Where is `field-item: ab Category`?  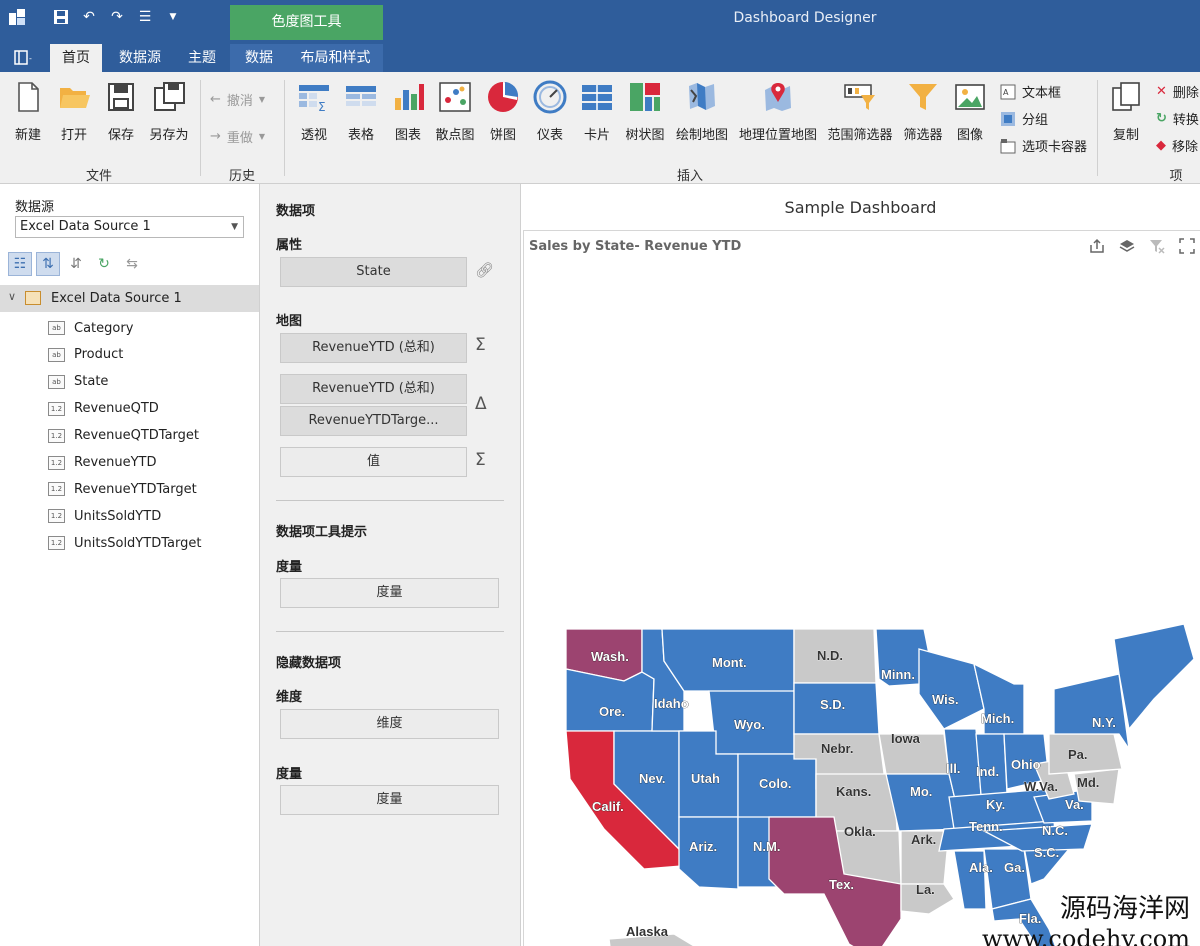
field-item: ab Category is located at coordinates (90, 328).